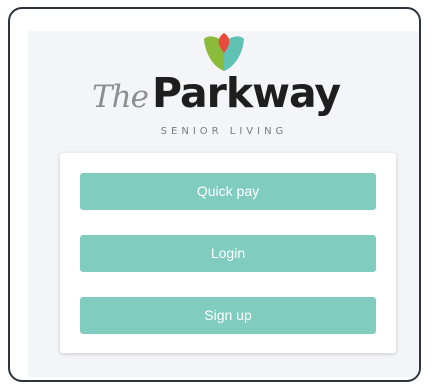 This screenshot has height=392, width=432. I want to click on quick-pay-button: Quick pay, so click(228, 191).